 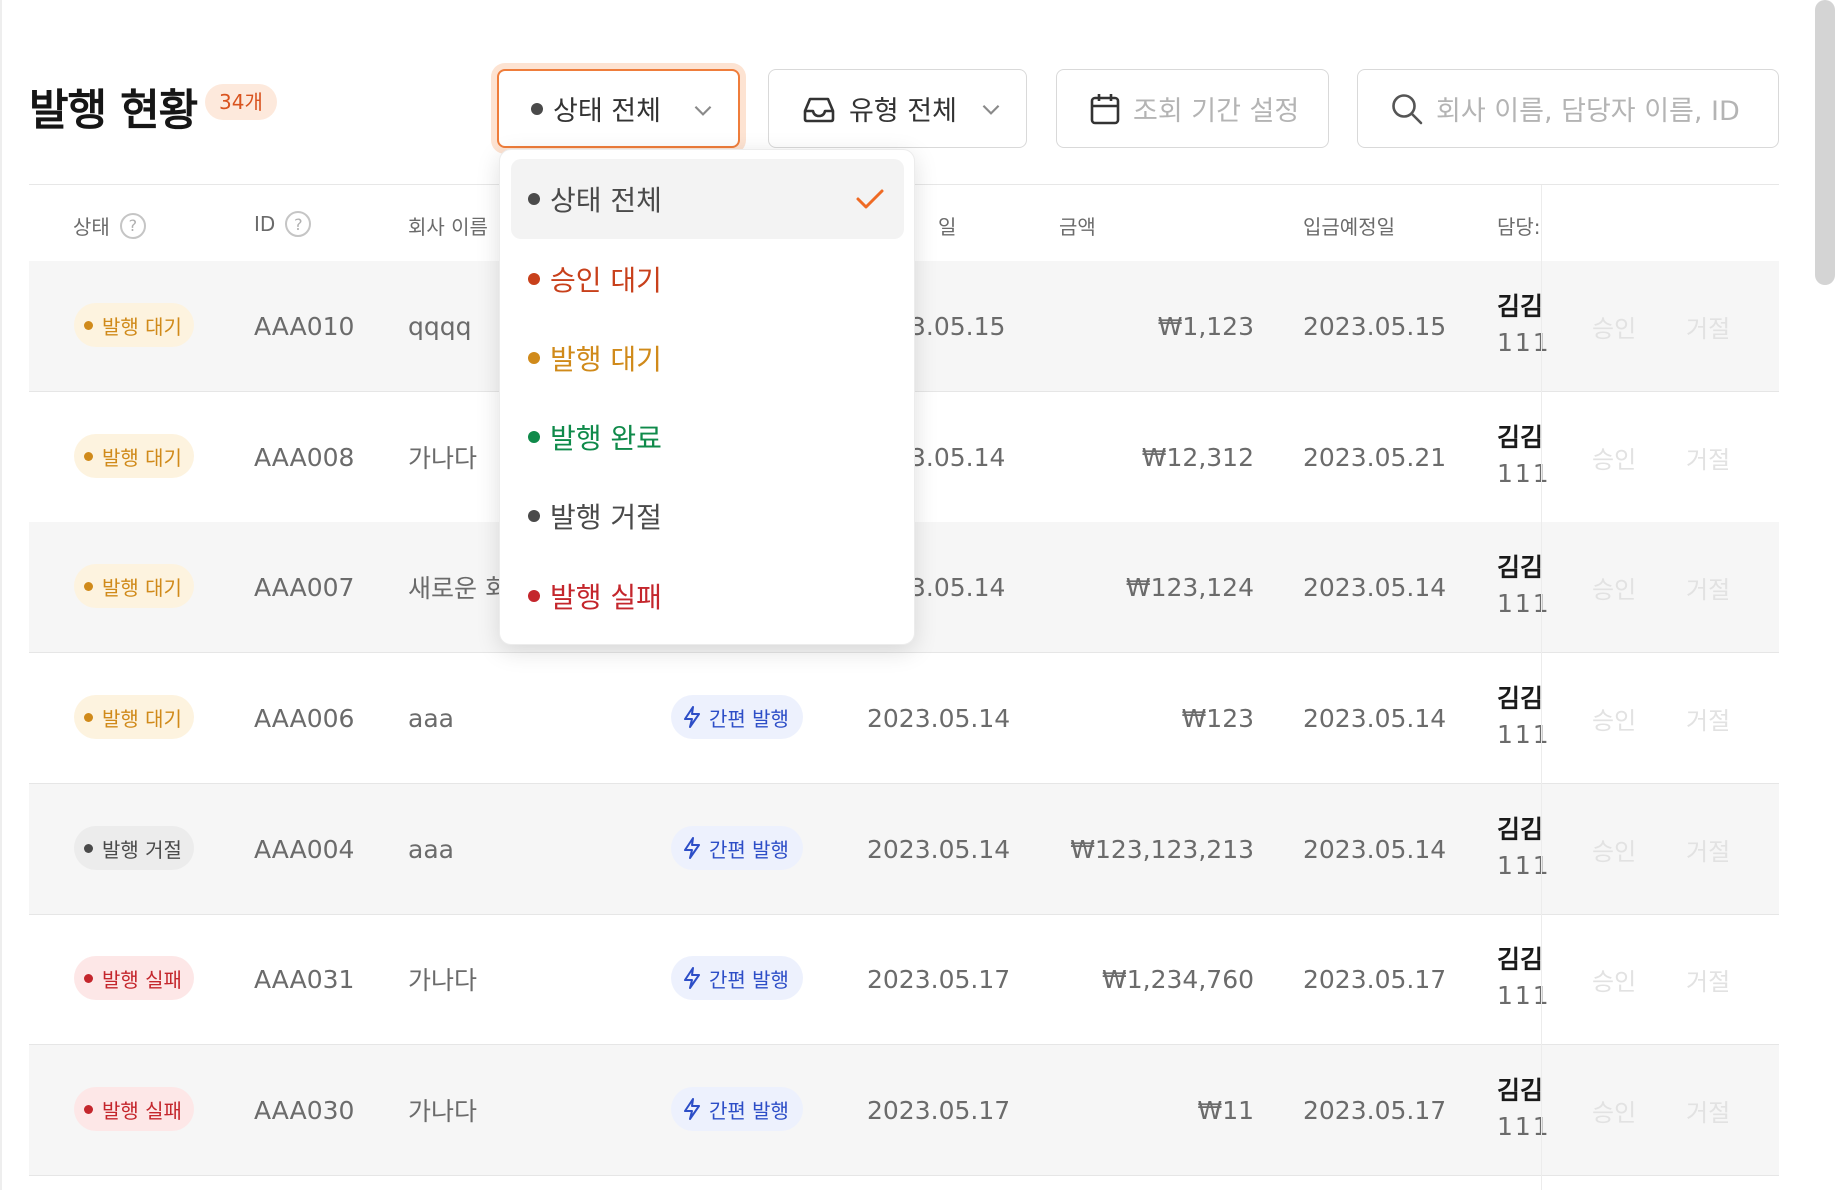 I want to click on status-option: 상태 전체, so click(x=707, y=199).